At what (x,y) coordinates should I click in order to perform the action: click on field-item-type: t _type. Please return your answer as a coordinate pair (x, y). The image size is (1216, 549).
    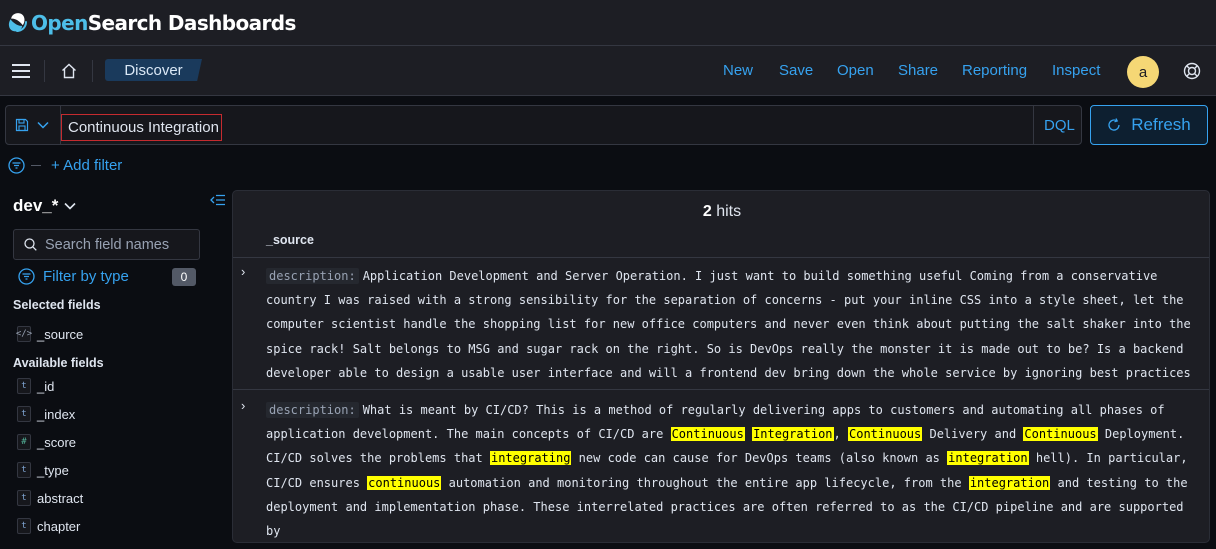
    Looking at the image, I should click on (43, 470).